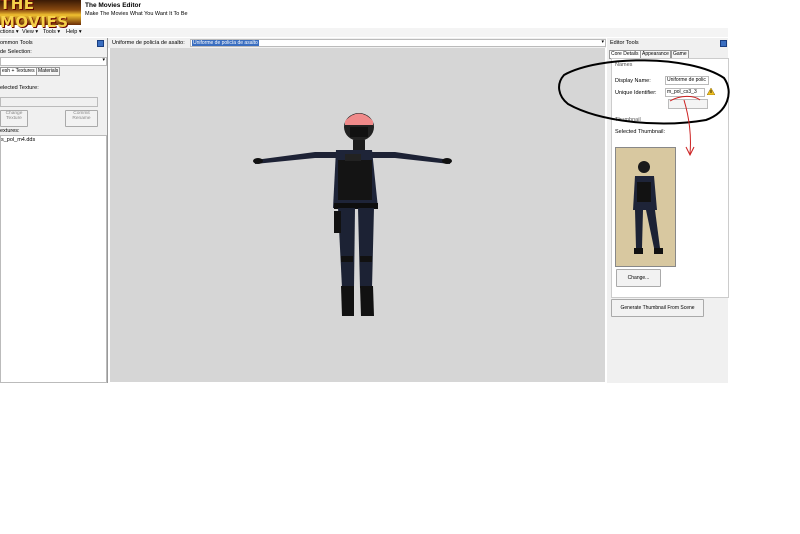 The height and width of the screenshot is (534, 800). What do you see at coordinates (364, 32) in the screenshot?
I see `menu-bar: ctions ▾ View ▾ Tools ▾ Help ▾` at bounding box center [364, 32].